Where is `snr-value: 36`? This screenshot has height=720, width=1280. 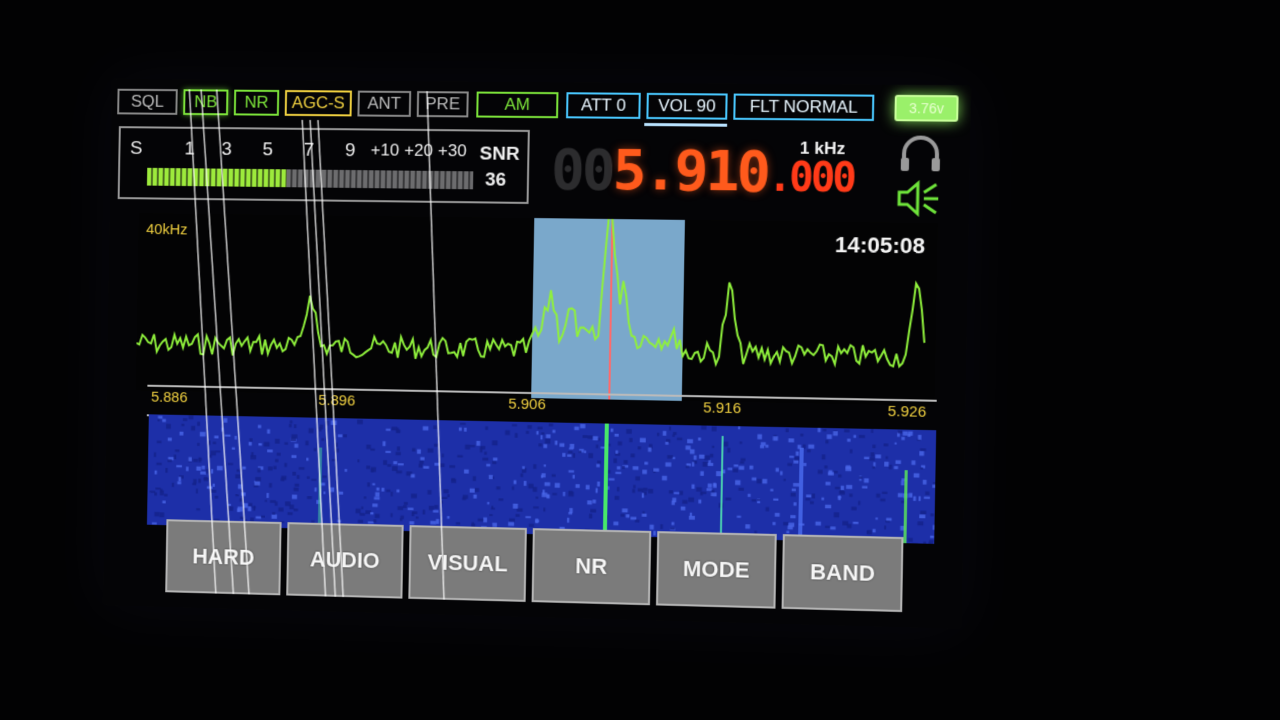 snr-value: 36 is located at coordinates (495, 180).